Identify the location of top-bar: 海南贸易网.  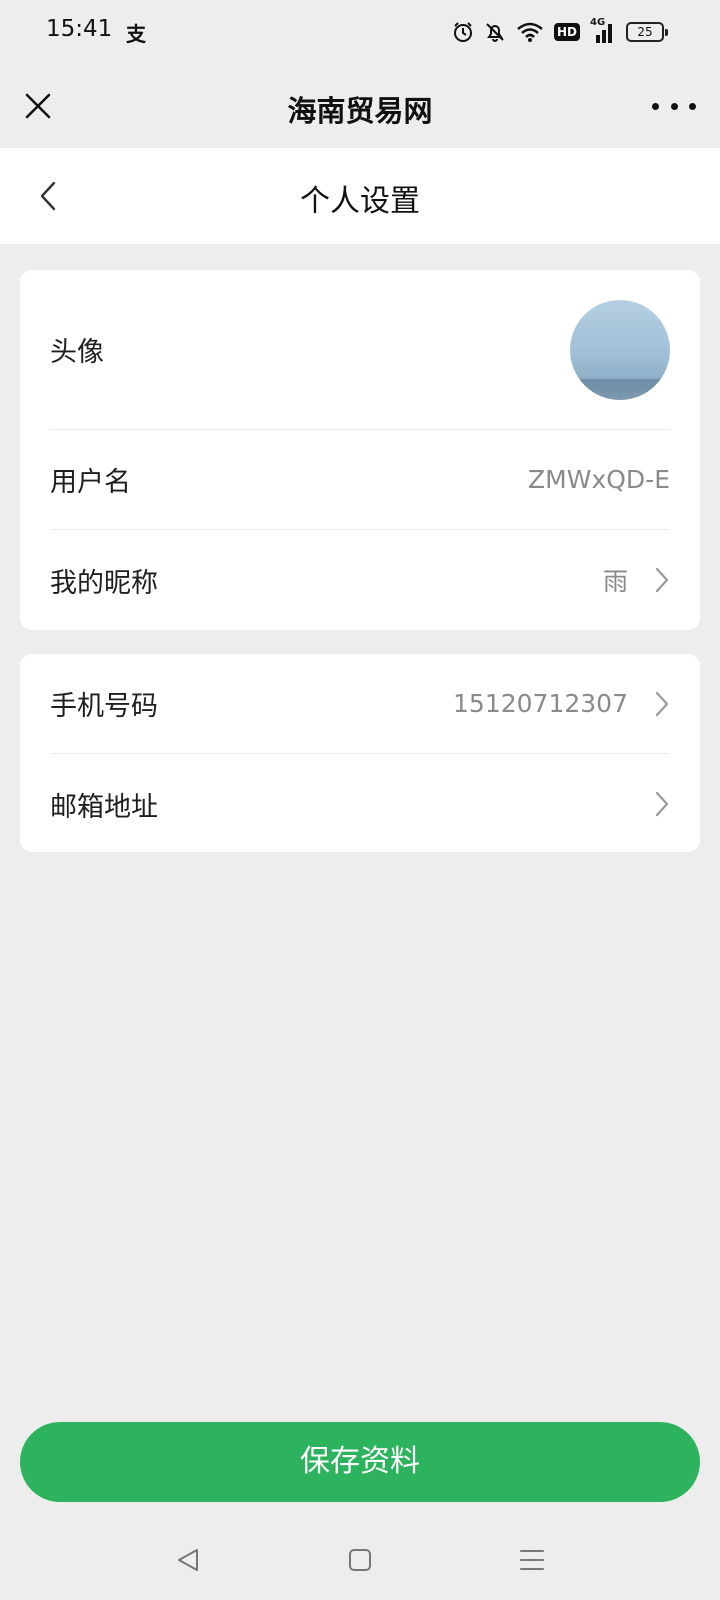
(360, 106).